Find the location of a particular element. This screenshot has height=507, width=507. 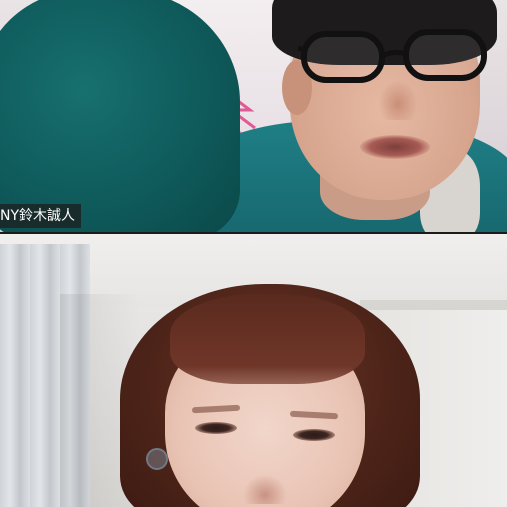

eye-left is located at coordinates (216, 428).